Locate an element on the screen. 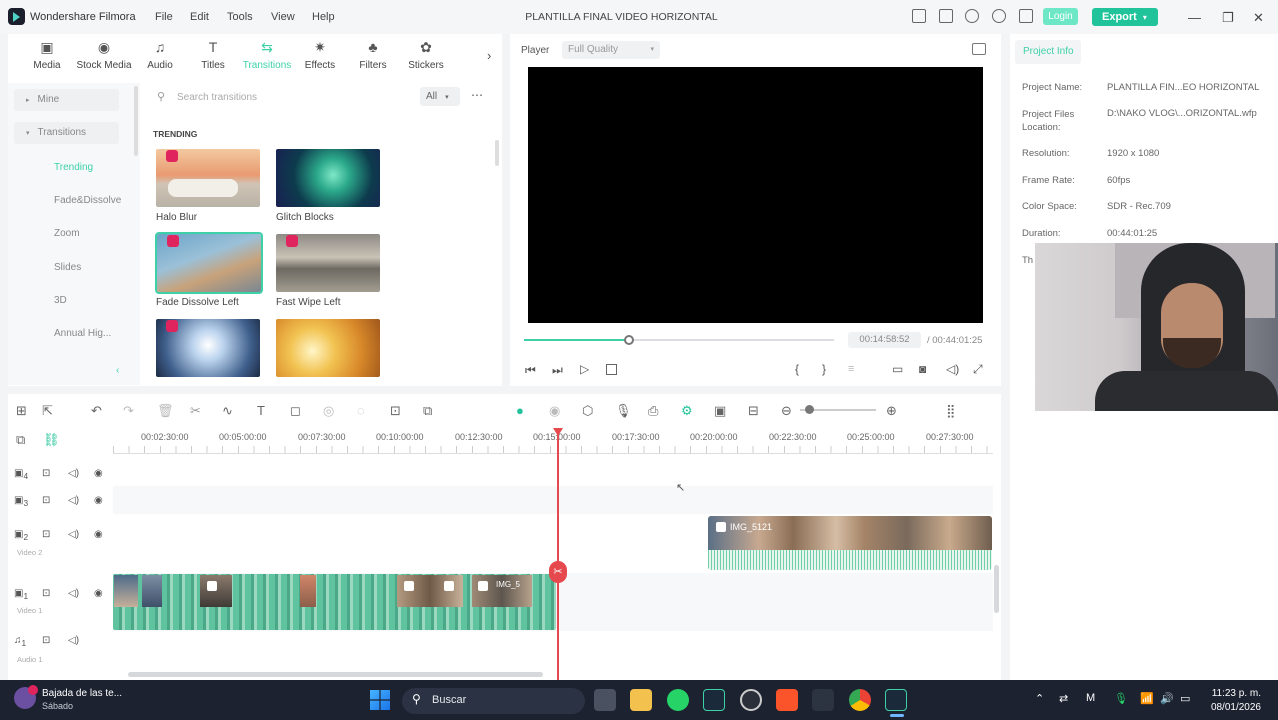 This screenshot has width=1278, height=720. snapshot-icon is located at coordinates (979, 49).